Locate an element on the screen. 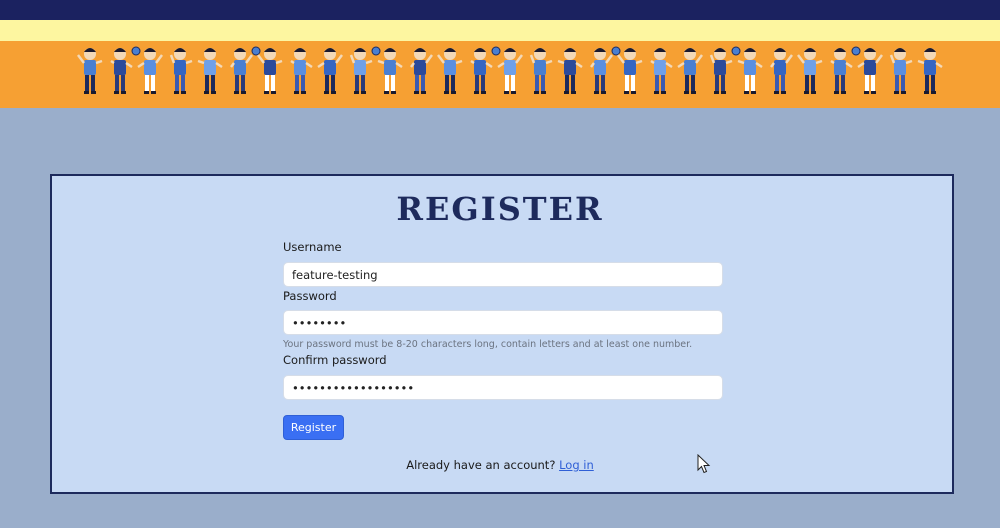 The height and width of the screenshot is (528, 1000). kids-banner is located at coordinates (500, 74).